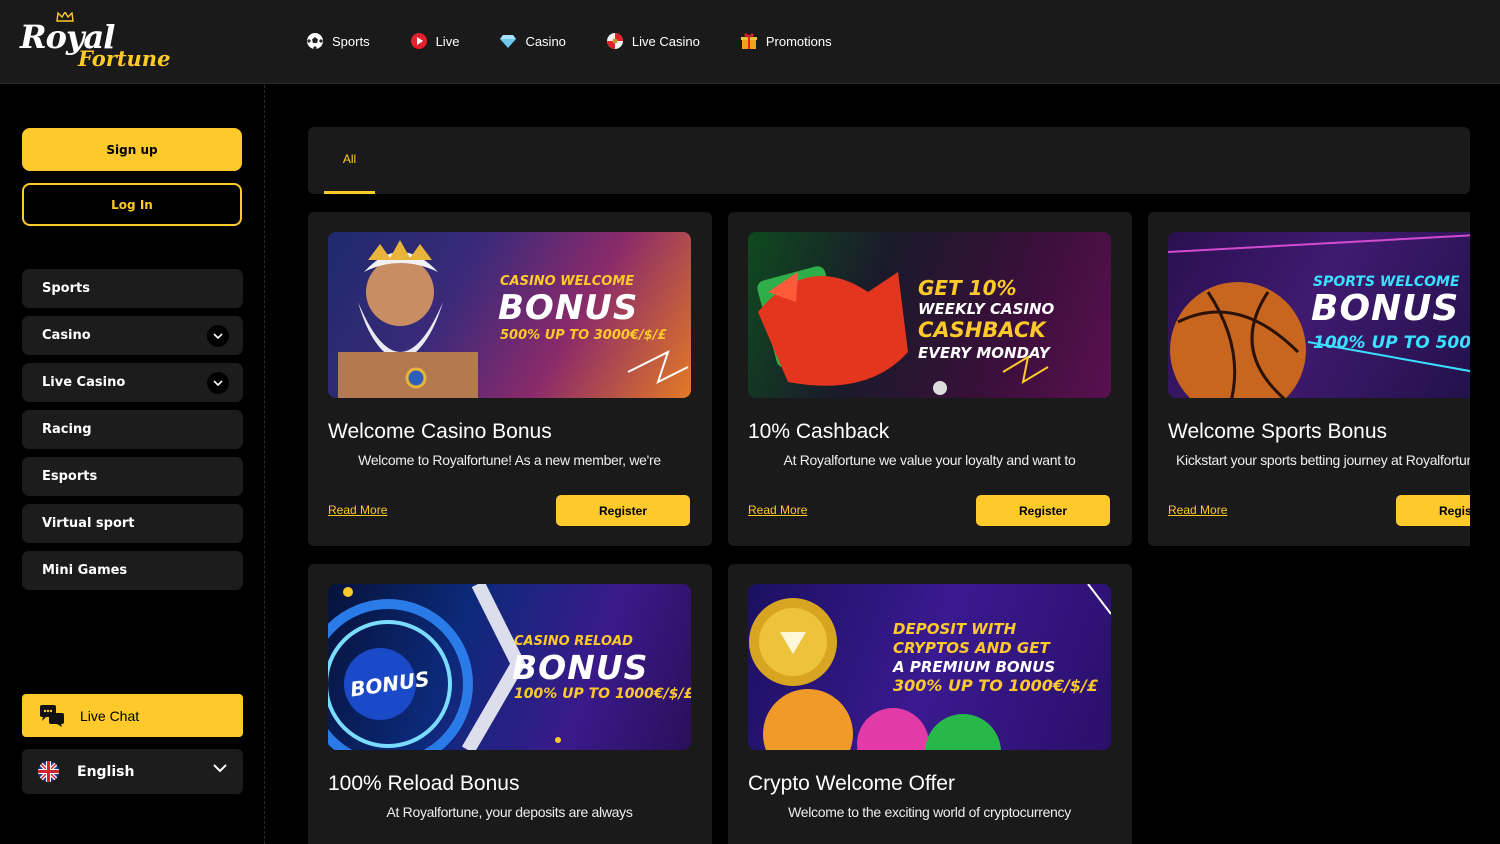  What do you see at coordinates (573, 641) in the screenshot?
I see `banner-line1: CASINO RELOAD` at bounding box center [573, 641].